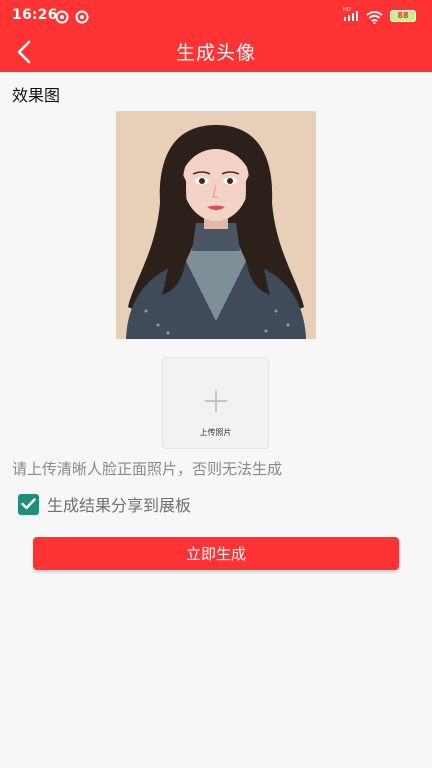 The image size is (432, 768). What do you see at coordinates (351, 16) in the screenshot?
I see `cellular-signal-icon: HD` at bounding box center [351, 16].